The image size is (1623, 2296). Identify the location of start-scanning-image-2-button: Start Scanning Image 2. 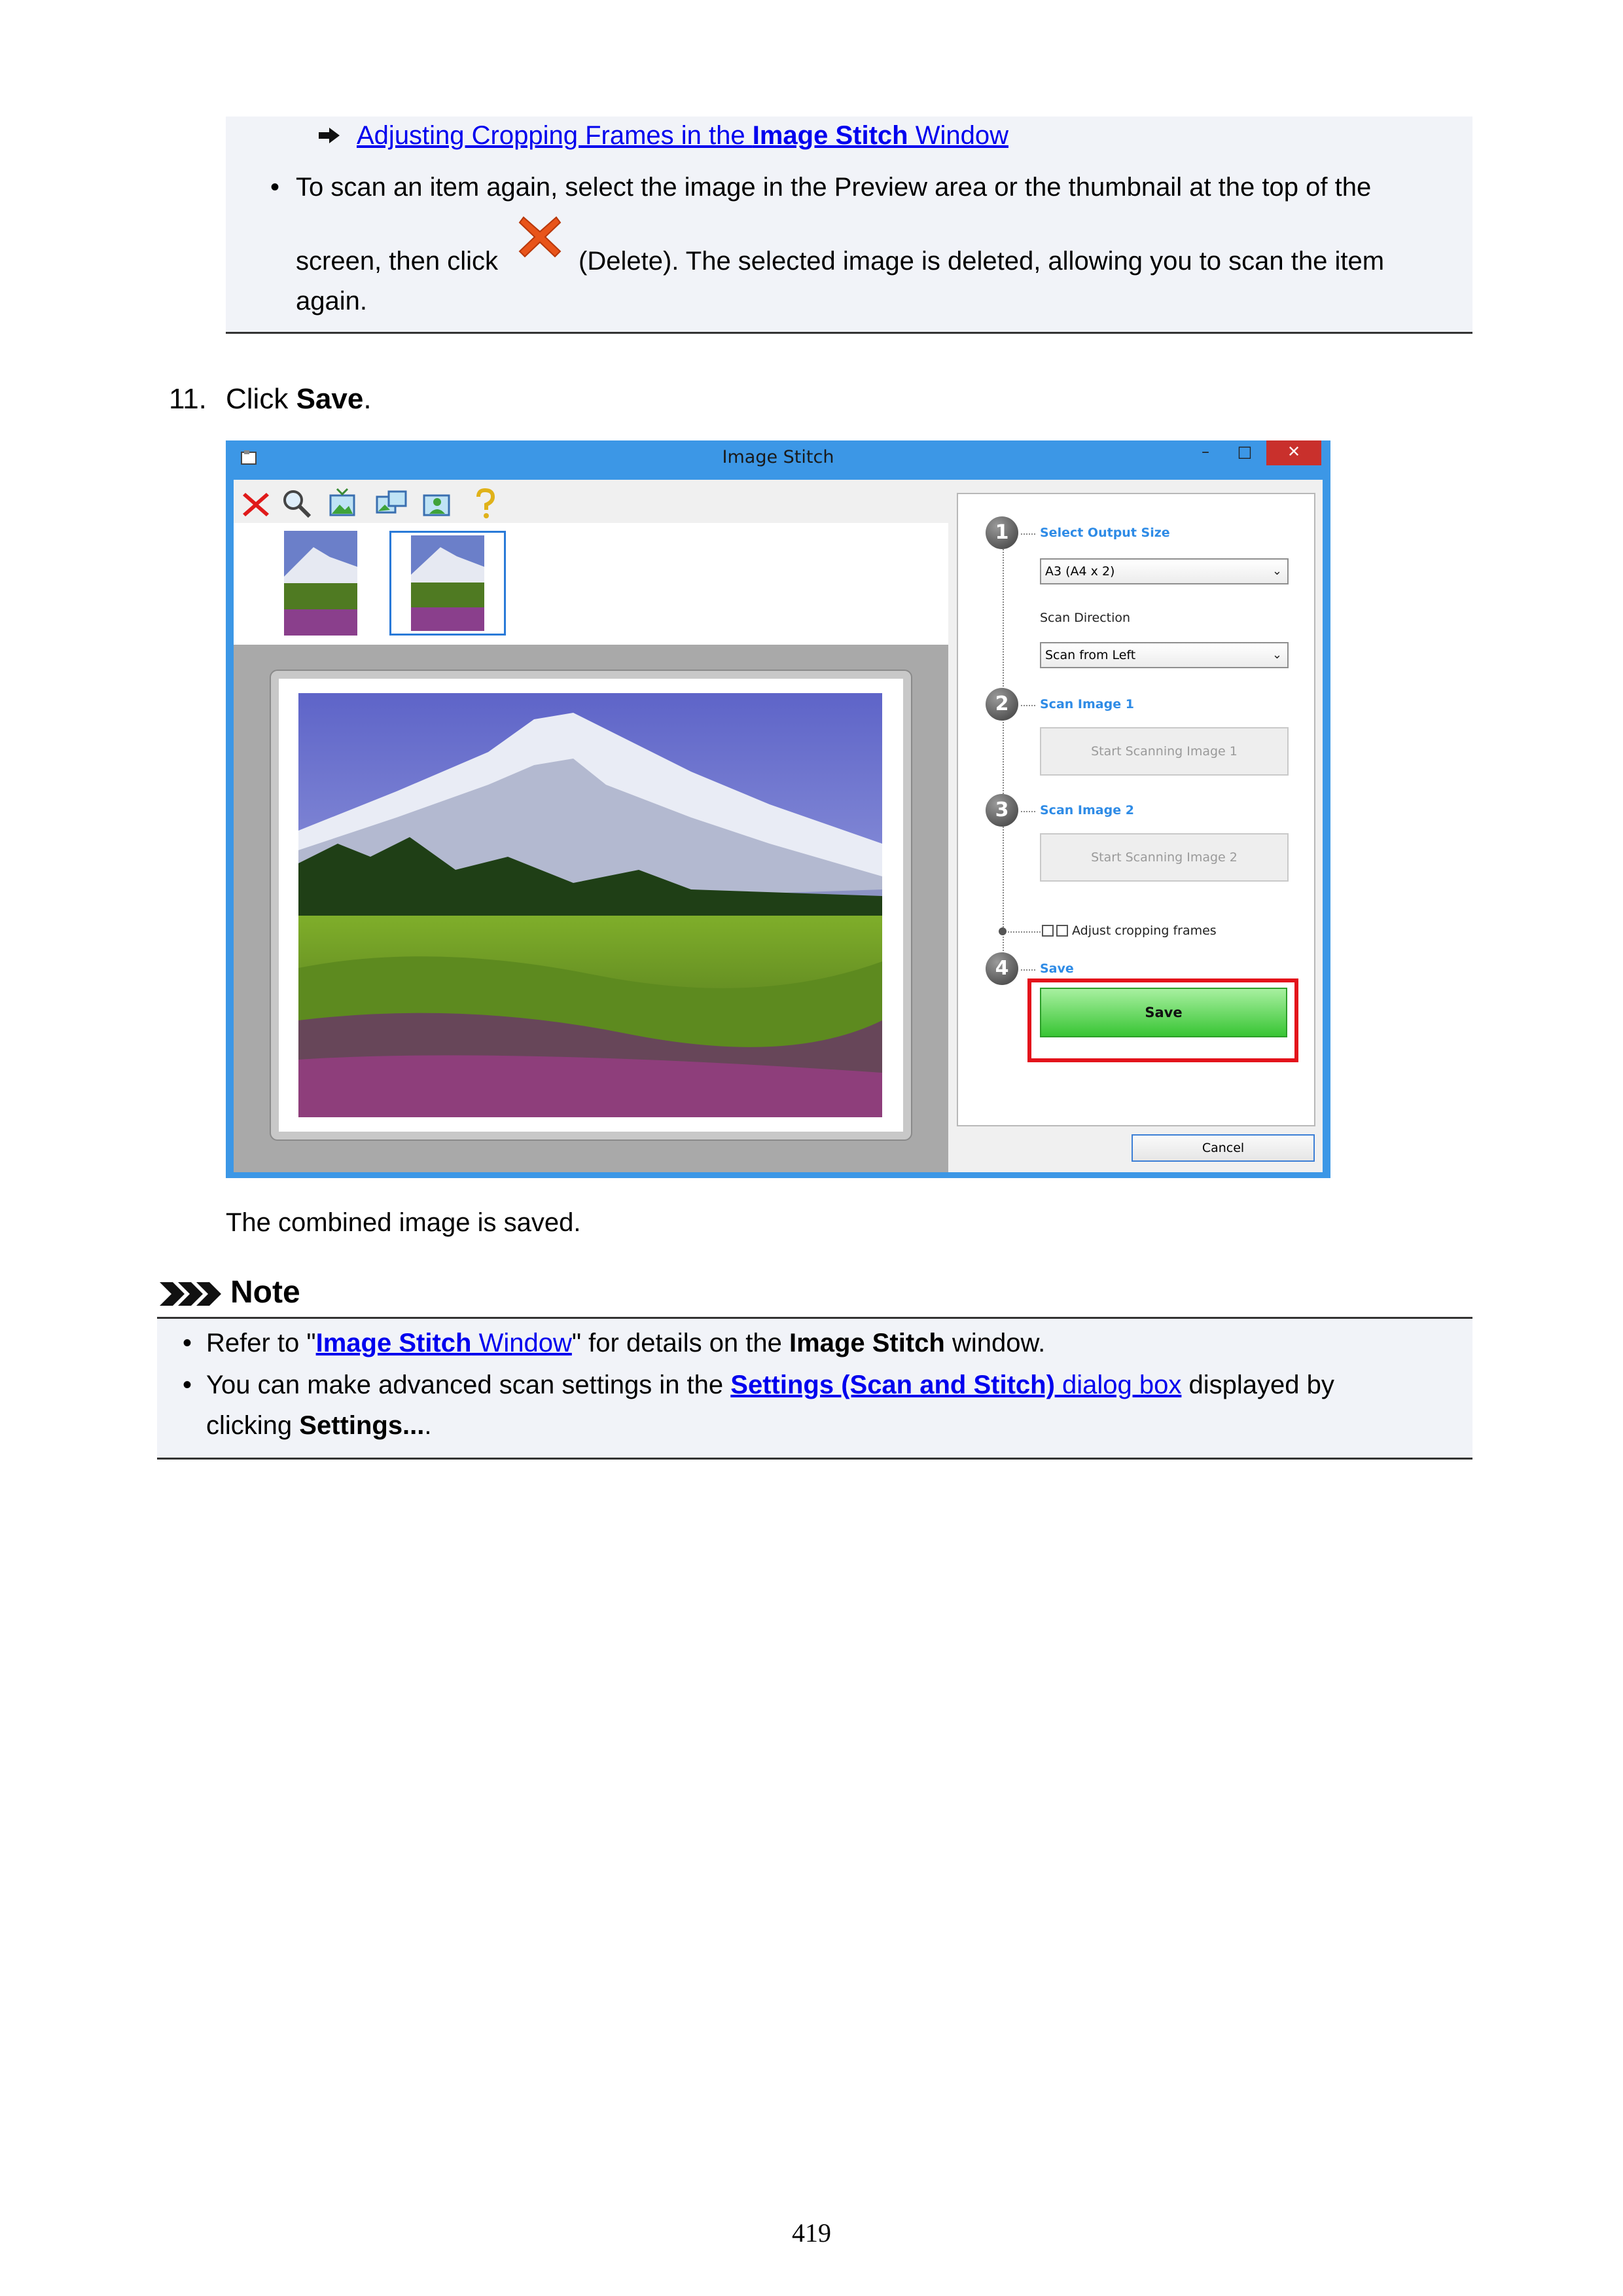
(1164, 858).